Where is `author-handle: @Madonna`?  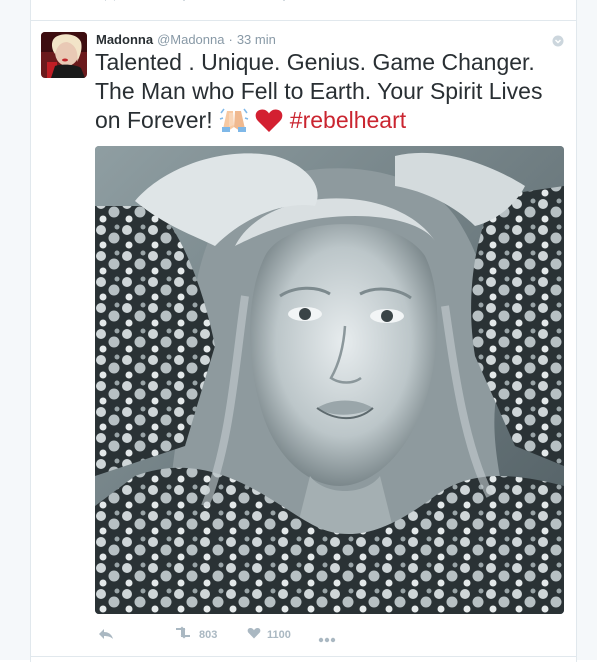 author-handle: @Madonna is located at coordinates (190, 39).